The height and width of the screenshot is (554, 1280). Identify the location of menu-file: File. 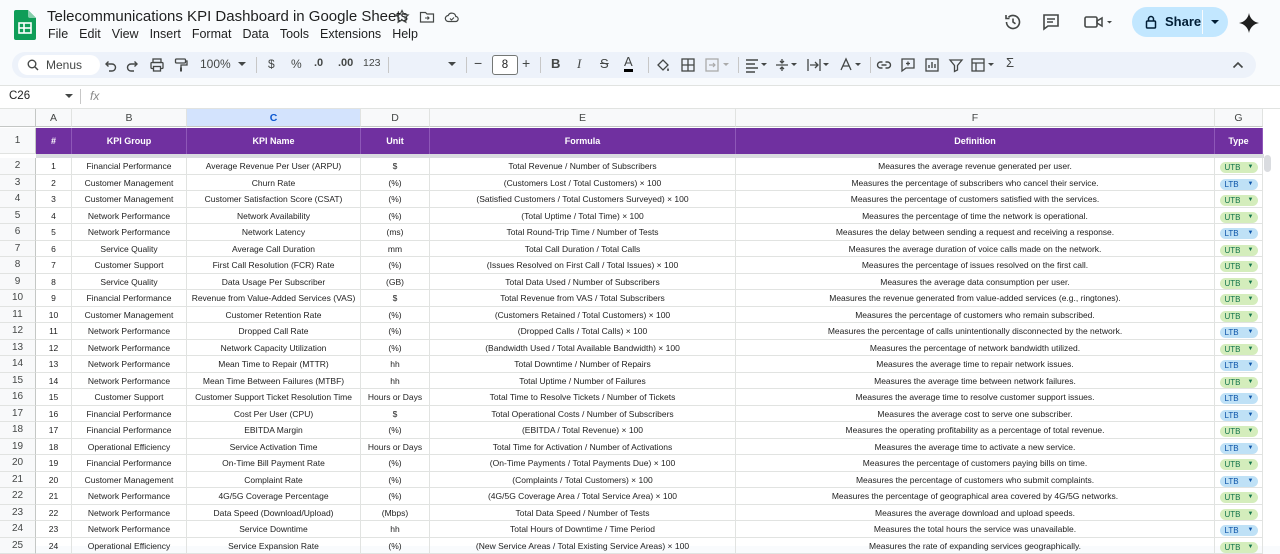
(58, 34).